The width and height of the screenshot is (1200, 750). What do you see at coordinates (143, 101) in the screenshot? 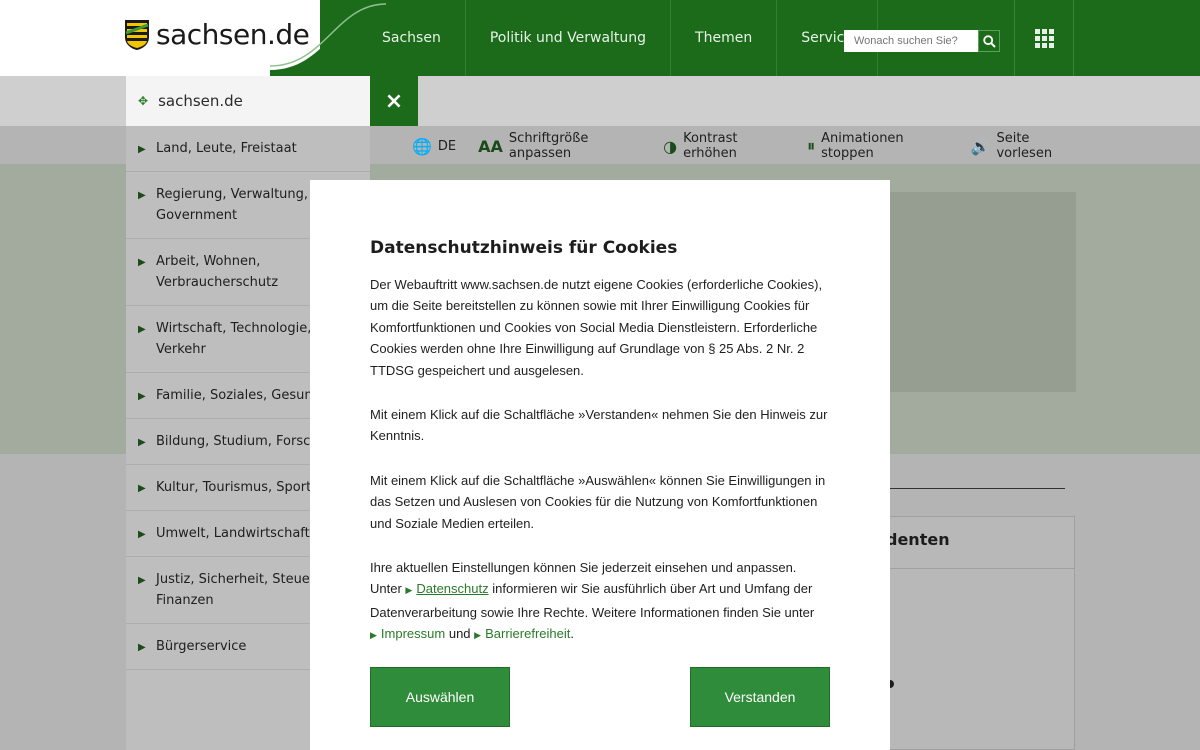
I see `diamond-icon: ✥` at bounding box center [143, 101].